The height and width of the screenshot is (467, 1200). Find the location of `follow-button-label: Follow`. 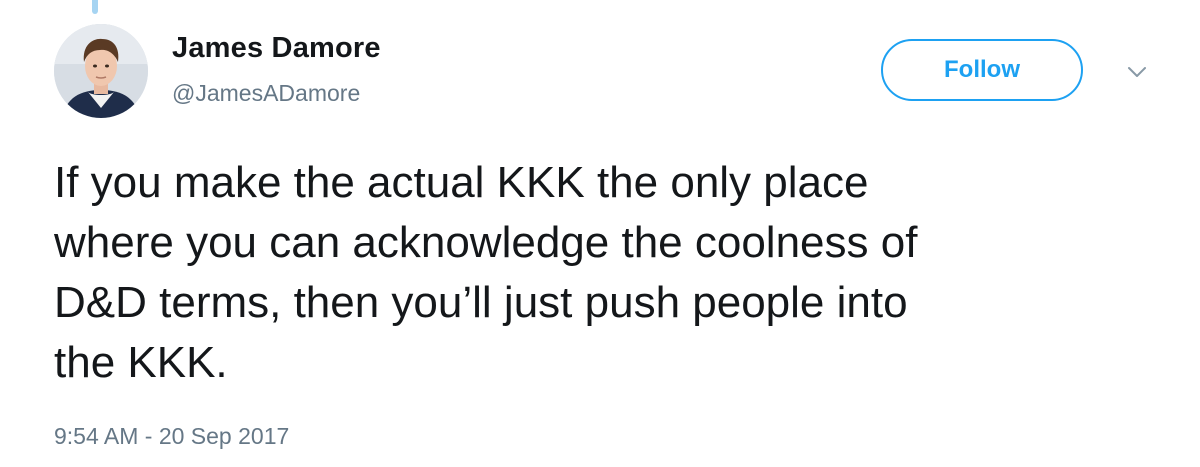

follow-button-label: Follow is located at coordinates (982, 69).